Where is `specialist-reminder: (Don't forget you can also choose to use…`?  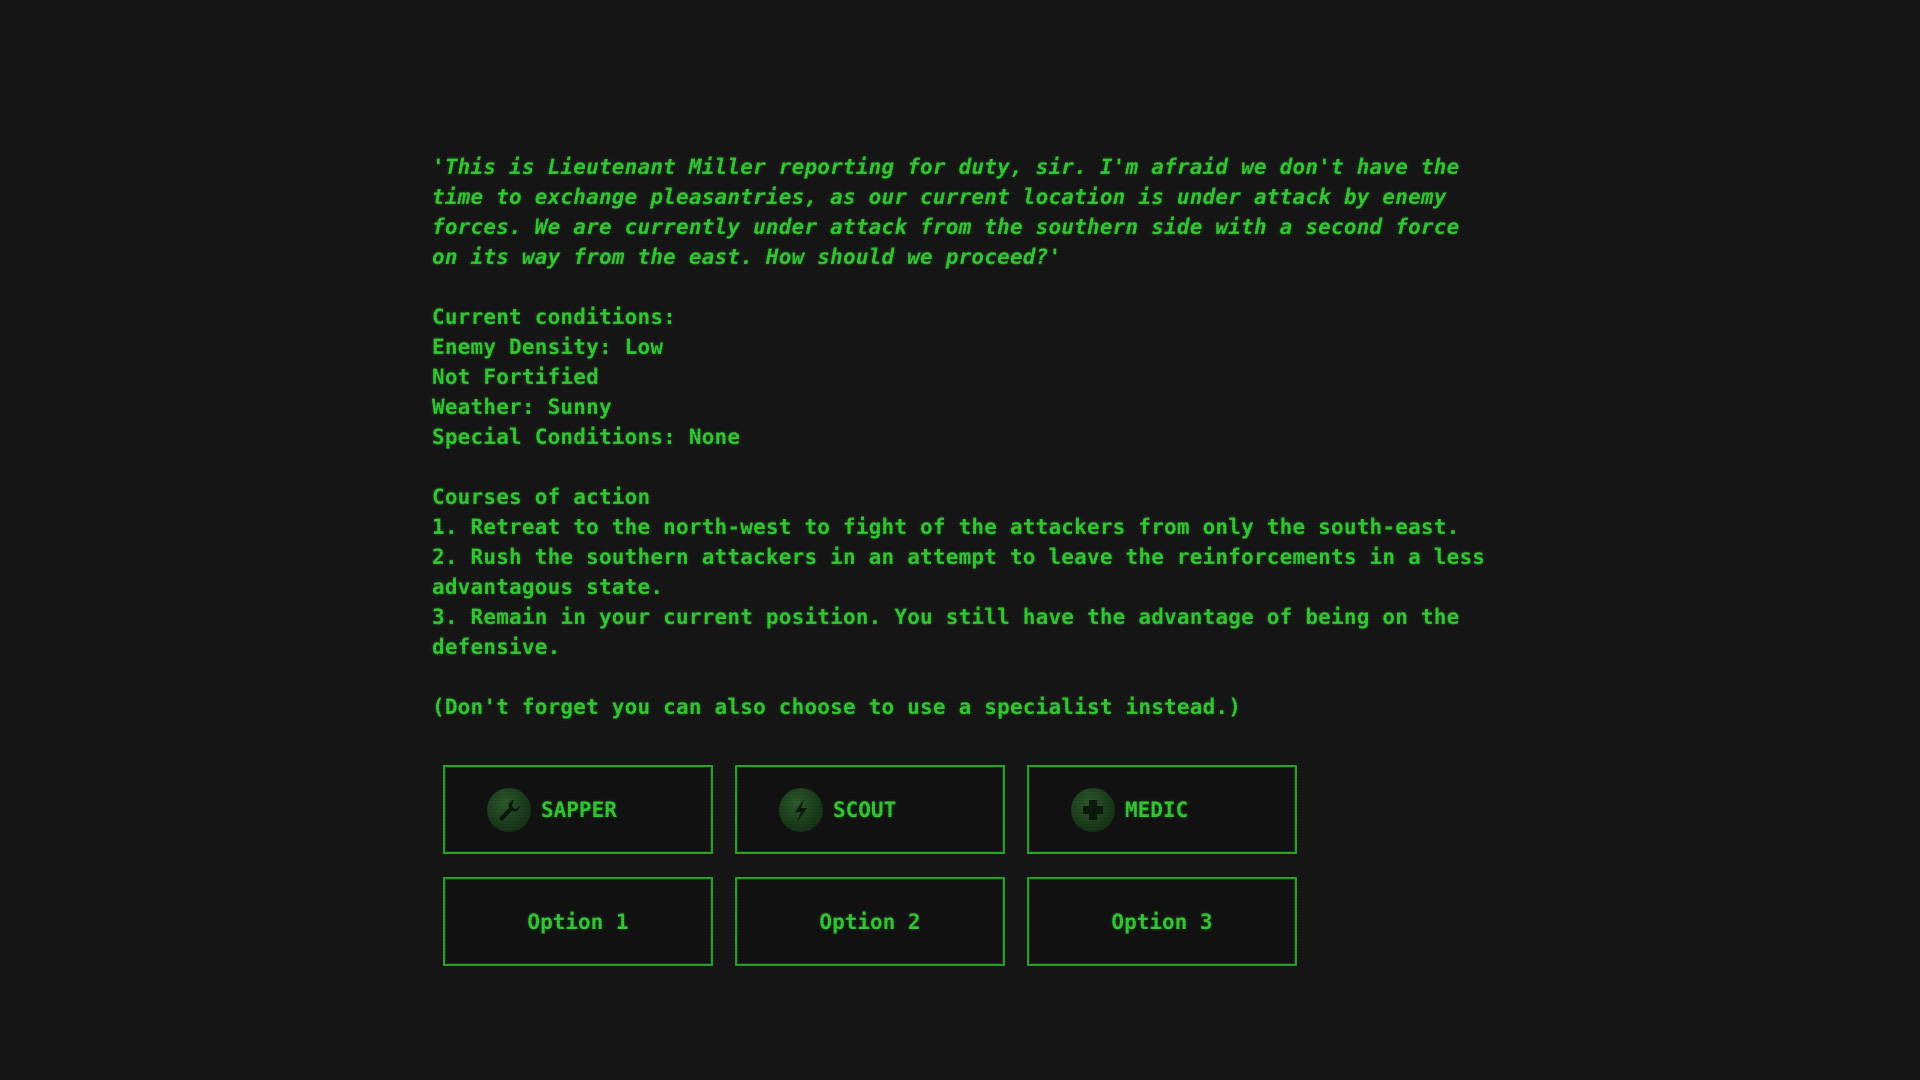 specialist-reminder: (Don't forget you can also choose to use… is located at coordinates (837, 707).